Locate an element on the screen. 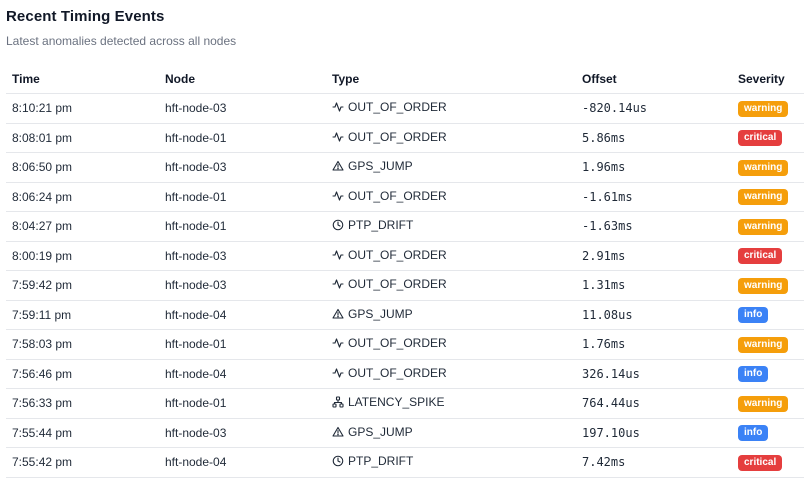 The width and height of the screenshot is (806, 478). cell-offset: 5.86ms is located at coordinates (654, 138).